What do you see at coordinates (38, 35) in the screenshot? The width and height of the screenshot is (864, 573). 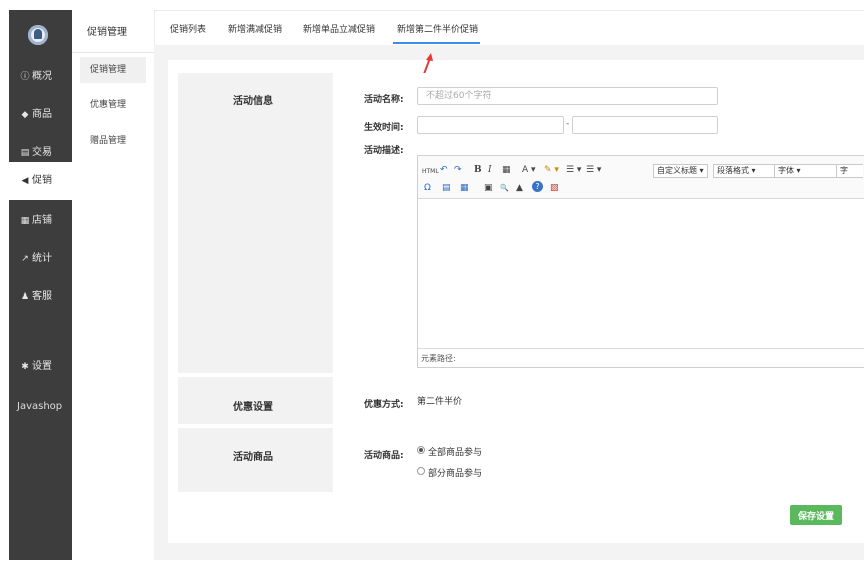 I see `avatar-icon` at bounding box center [38, 35].